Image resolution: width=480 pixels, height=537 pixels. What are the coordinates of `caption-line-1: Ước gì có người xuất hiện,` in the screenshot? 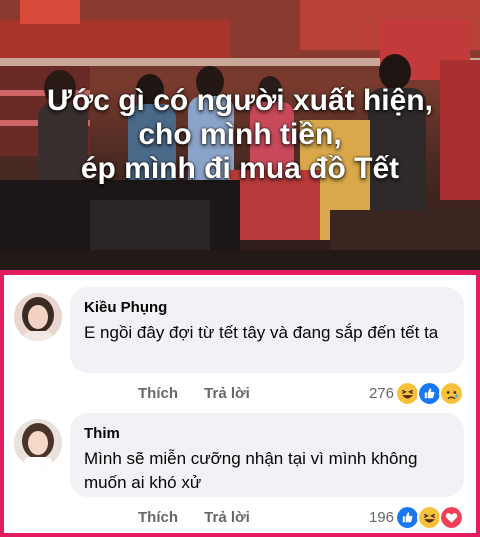 It's located at (240, 100).